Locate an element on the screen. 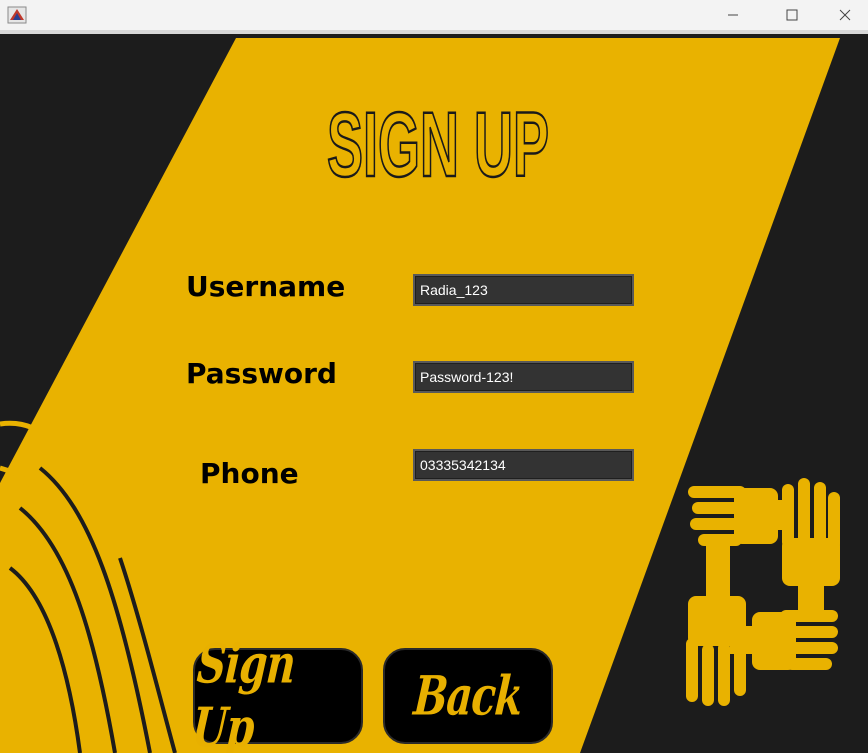 The height and width of the screenshot is (753, 868). close-icon is located at coordinates (845, 15).